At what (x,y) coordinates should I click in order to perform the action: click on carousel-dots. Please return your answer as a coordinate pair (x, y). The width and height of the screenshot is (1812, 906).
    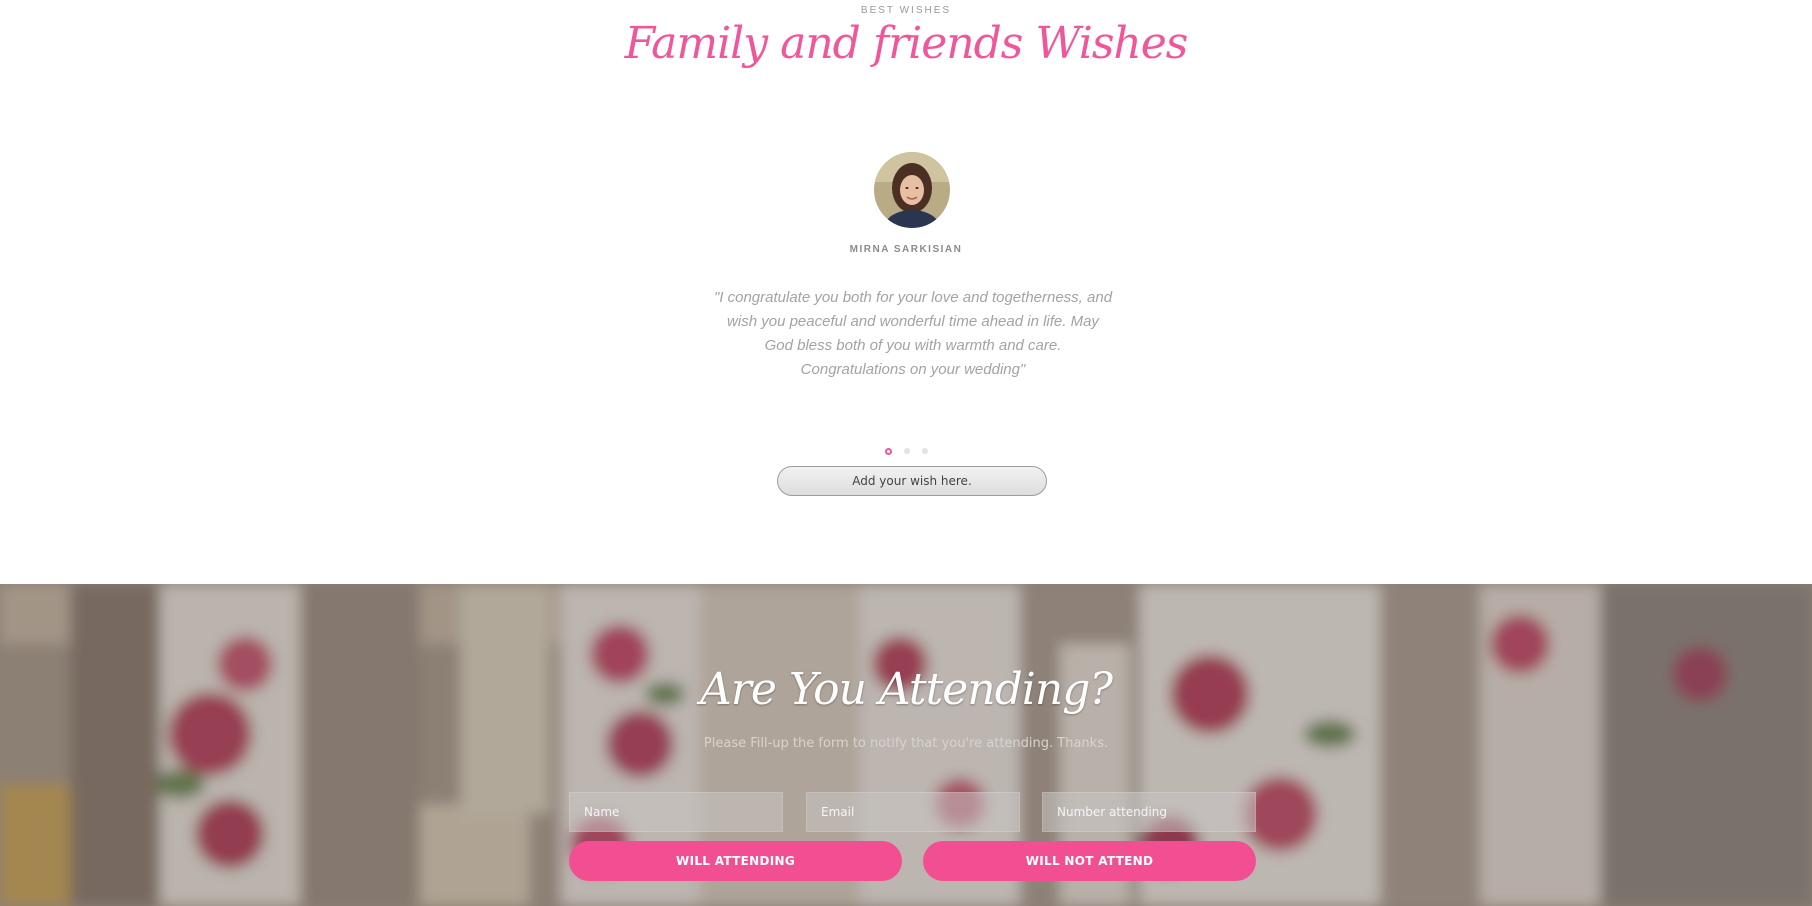
    Looking at the image, I should click on (906, 451).